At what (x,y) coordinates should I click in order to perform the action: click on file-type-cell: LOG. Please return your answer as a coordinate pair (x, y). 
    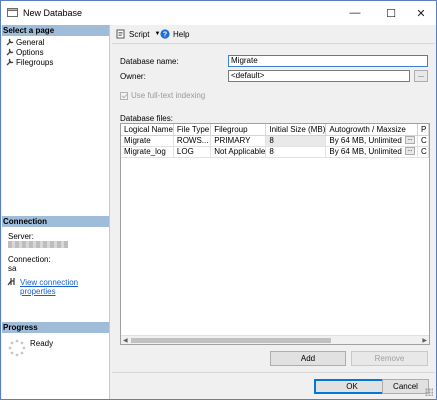
    Looking at the image, I should click on (192, 152).